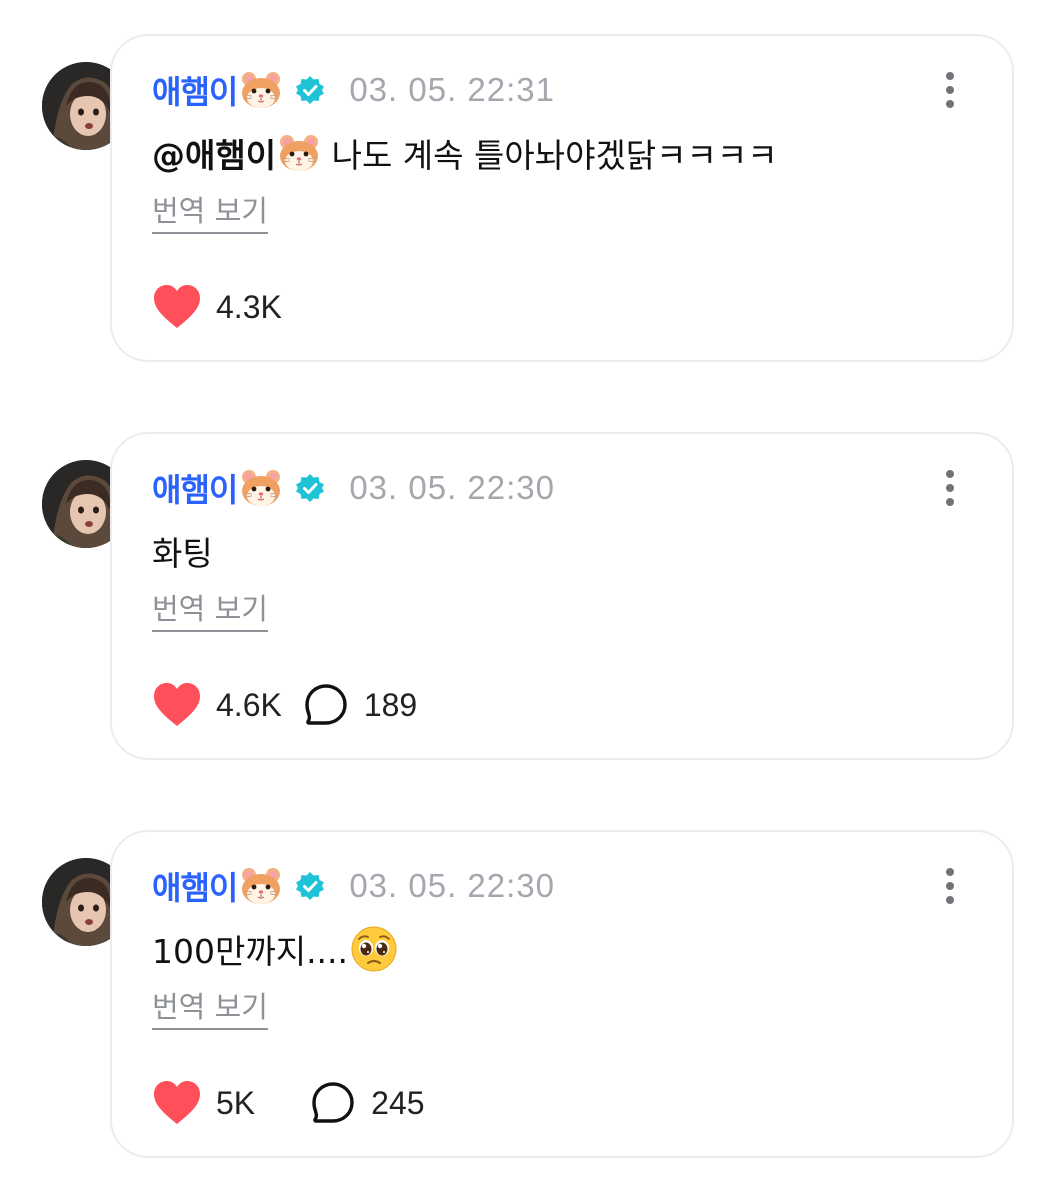 The height and width of the screenshot is (1200, 1061). I want to click on like-count: 5K, so click(236, 1102).